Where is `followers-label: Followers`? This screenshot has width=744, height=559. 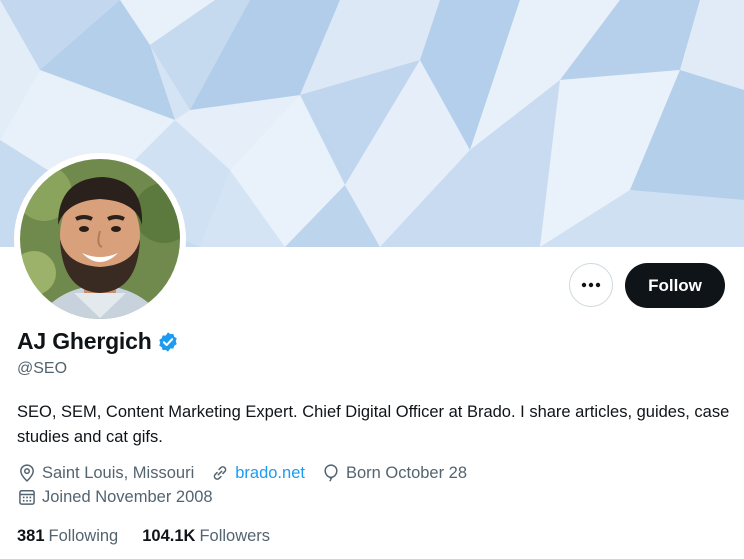
followers-label: Followers is located at coordinates (235, 536).